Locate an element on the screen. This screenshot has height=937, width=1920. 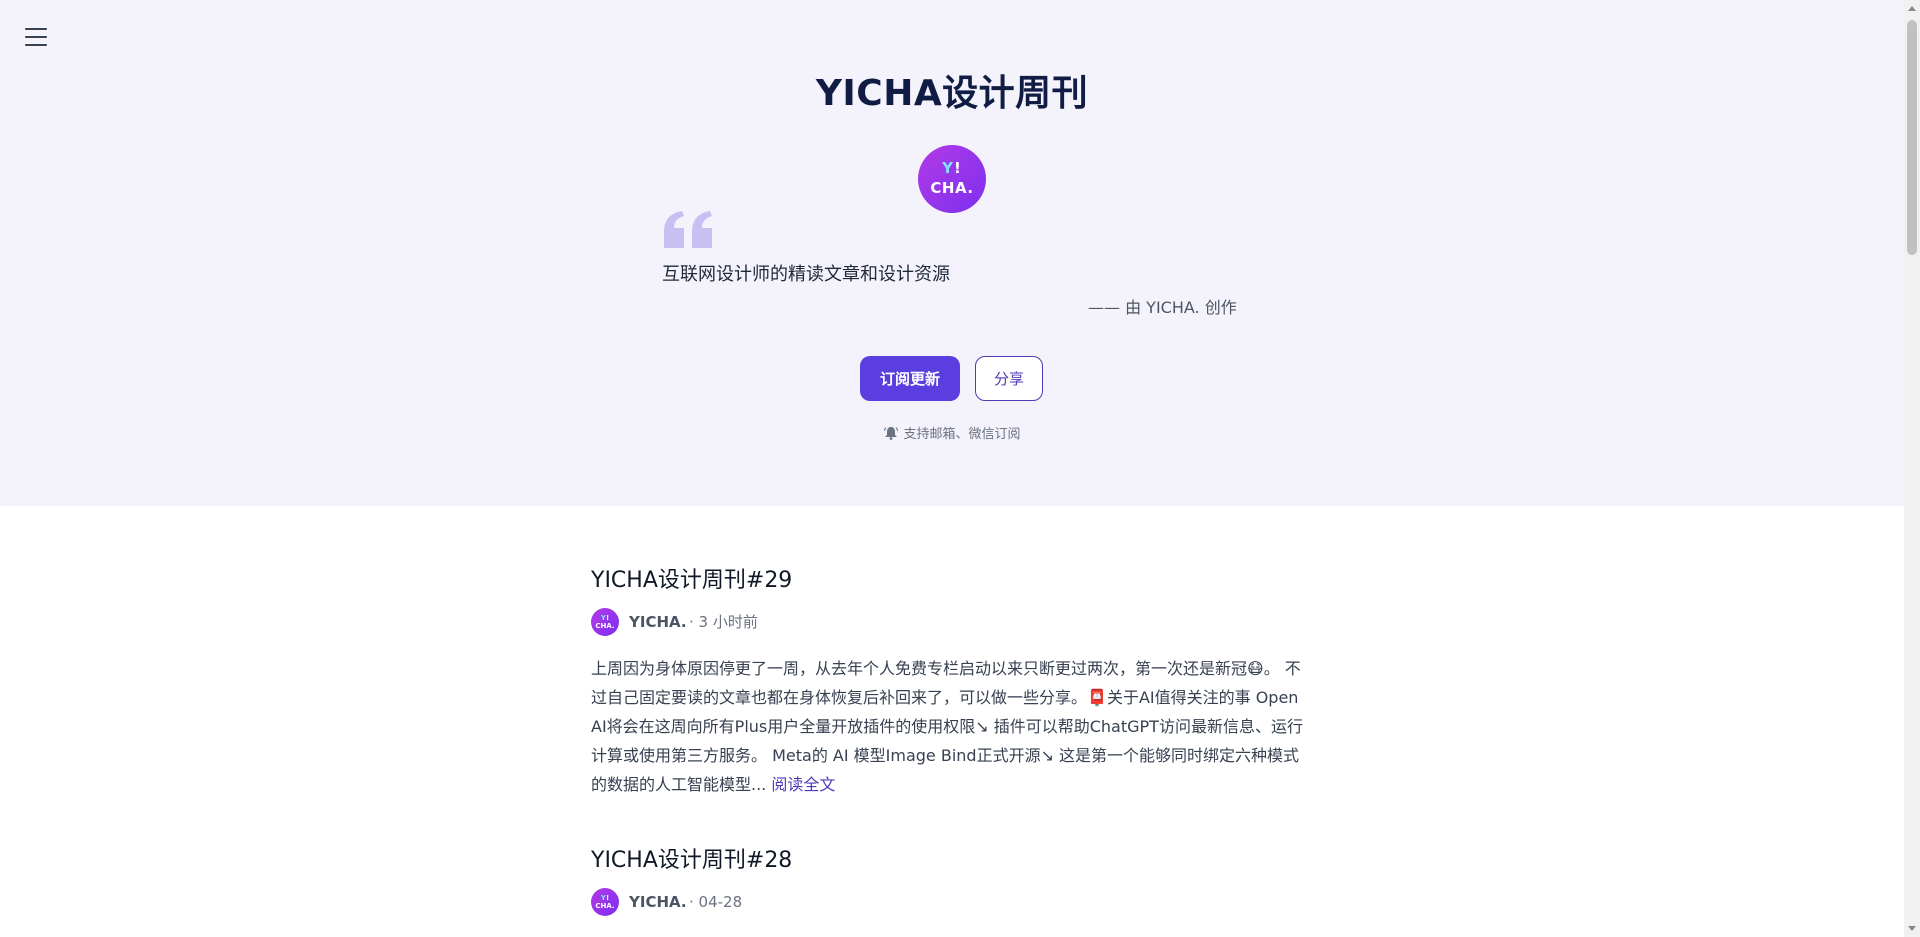
logo-y: Y is located at coordinates (948, 168).